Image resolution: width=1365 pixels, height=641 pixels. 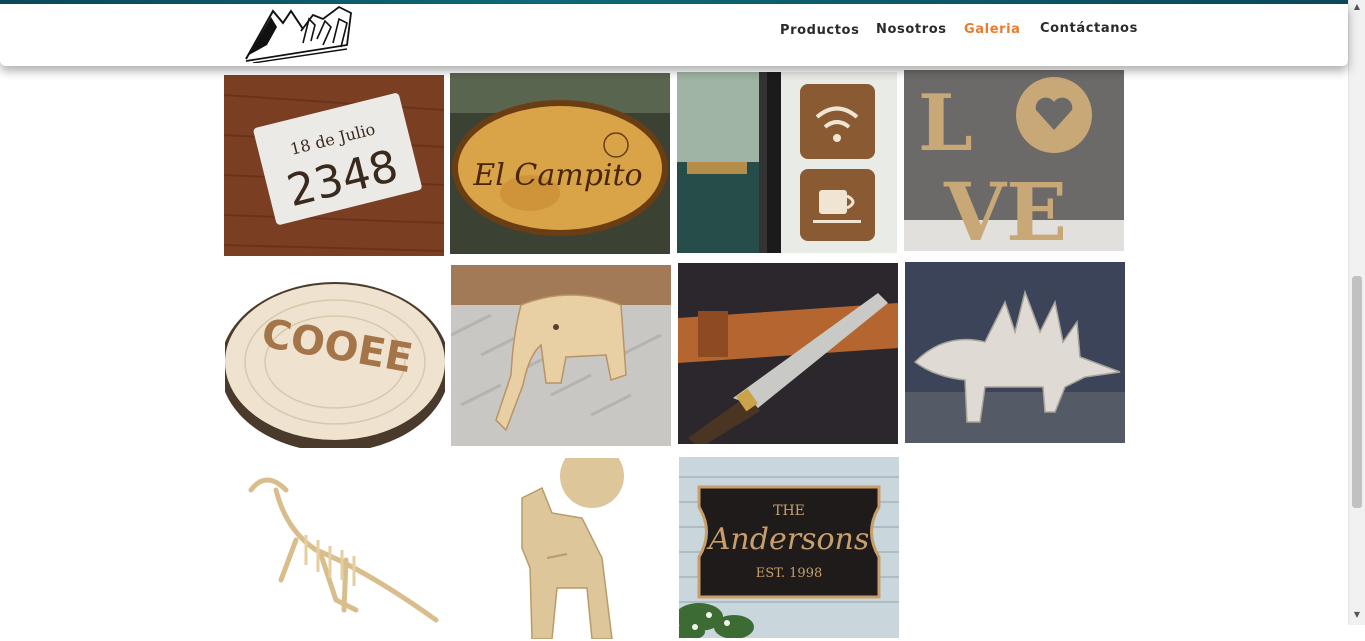 I want to click on gallery-image-cooee: COOEE, so click(x=335, y=357).